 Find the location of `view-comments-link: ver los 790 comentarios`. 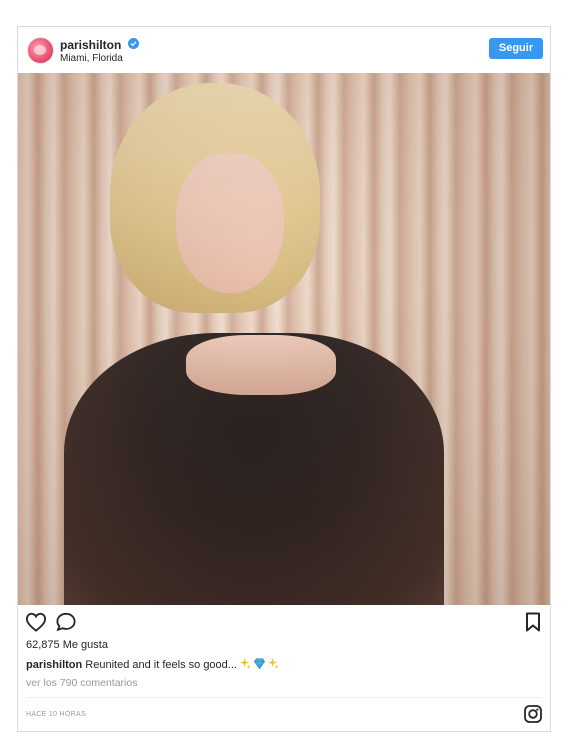

view-comments-link: ver los 790 comentarios is located at coordinates (81, 683).